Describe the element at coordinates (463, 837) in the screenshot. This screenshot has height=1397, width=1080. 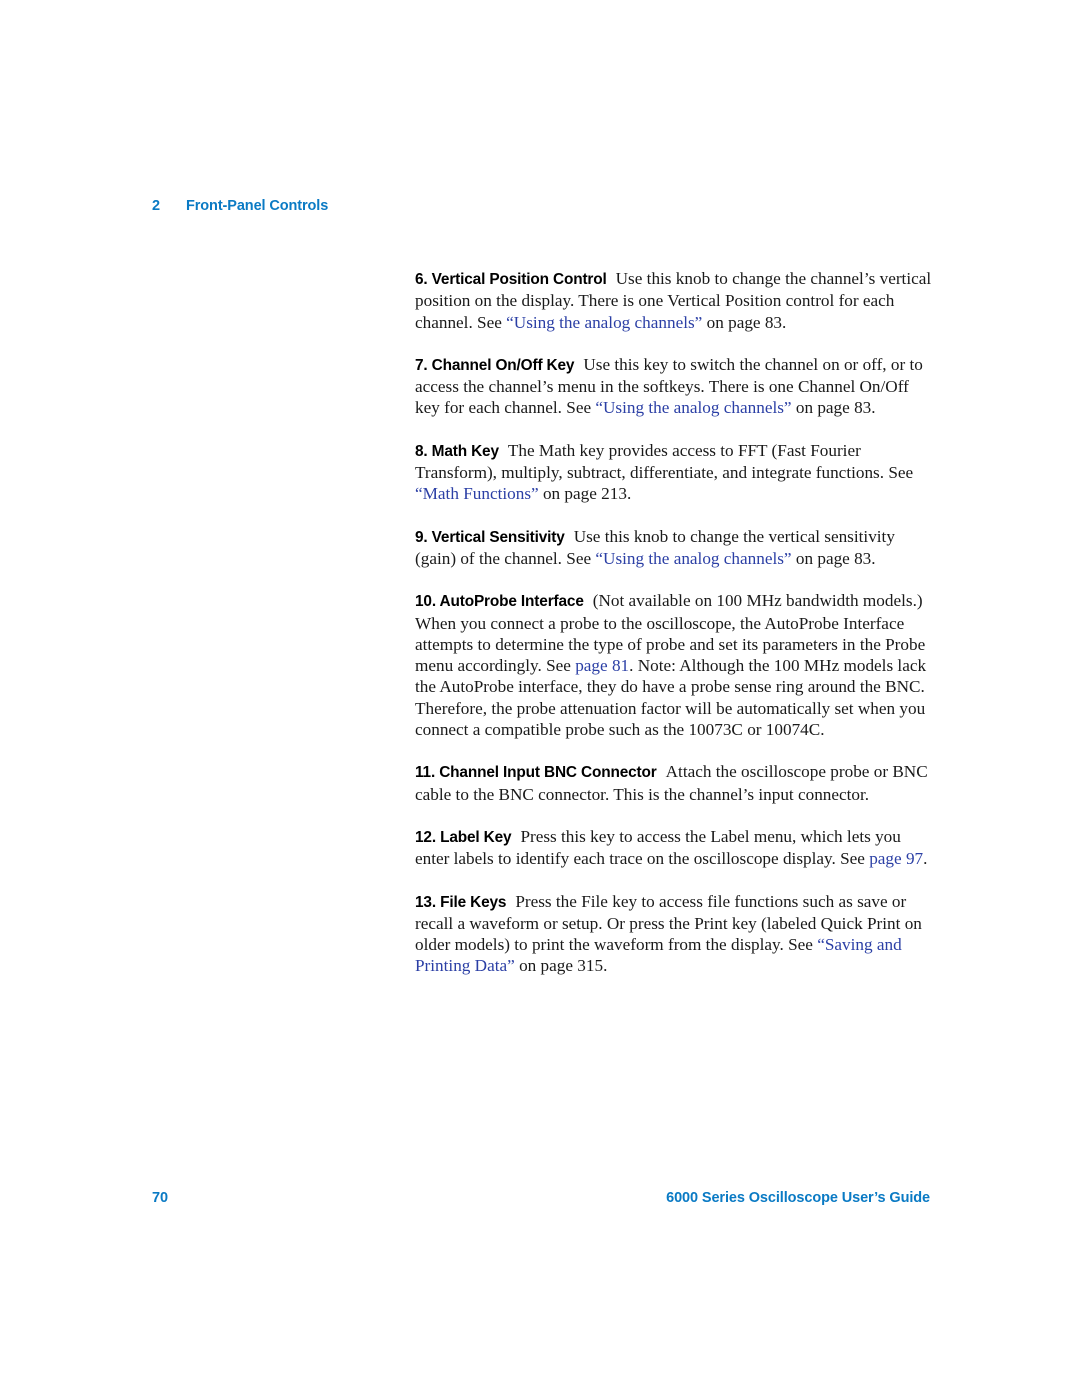
I see `paragraph-lead-in: 12. Label Key` at that location.